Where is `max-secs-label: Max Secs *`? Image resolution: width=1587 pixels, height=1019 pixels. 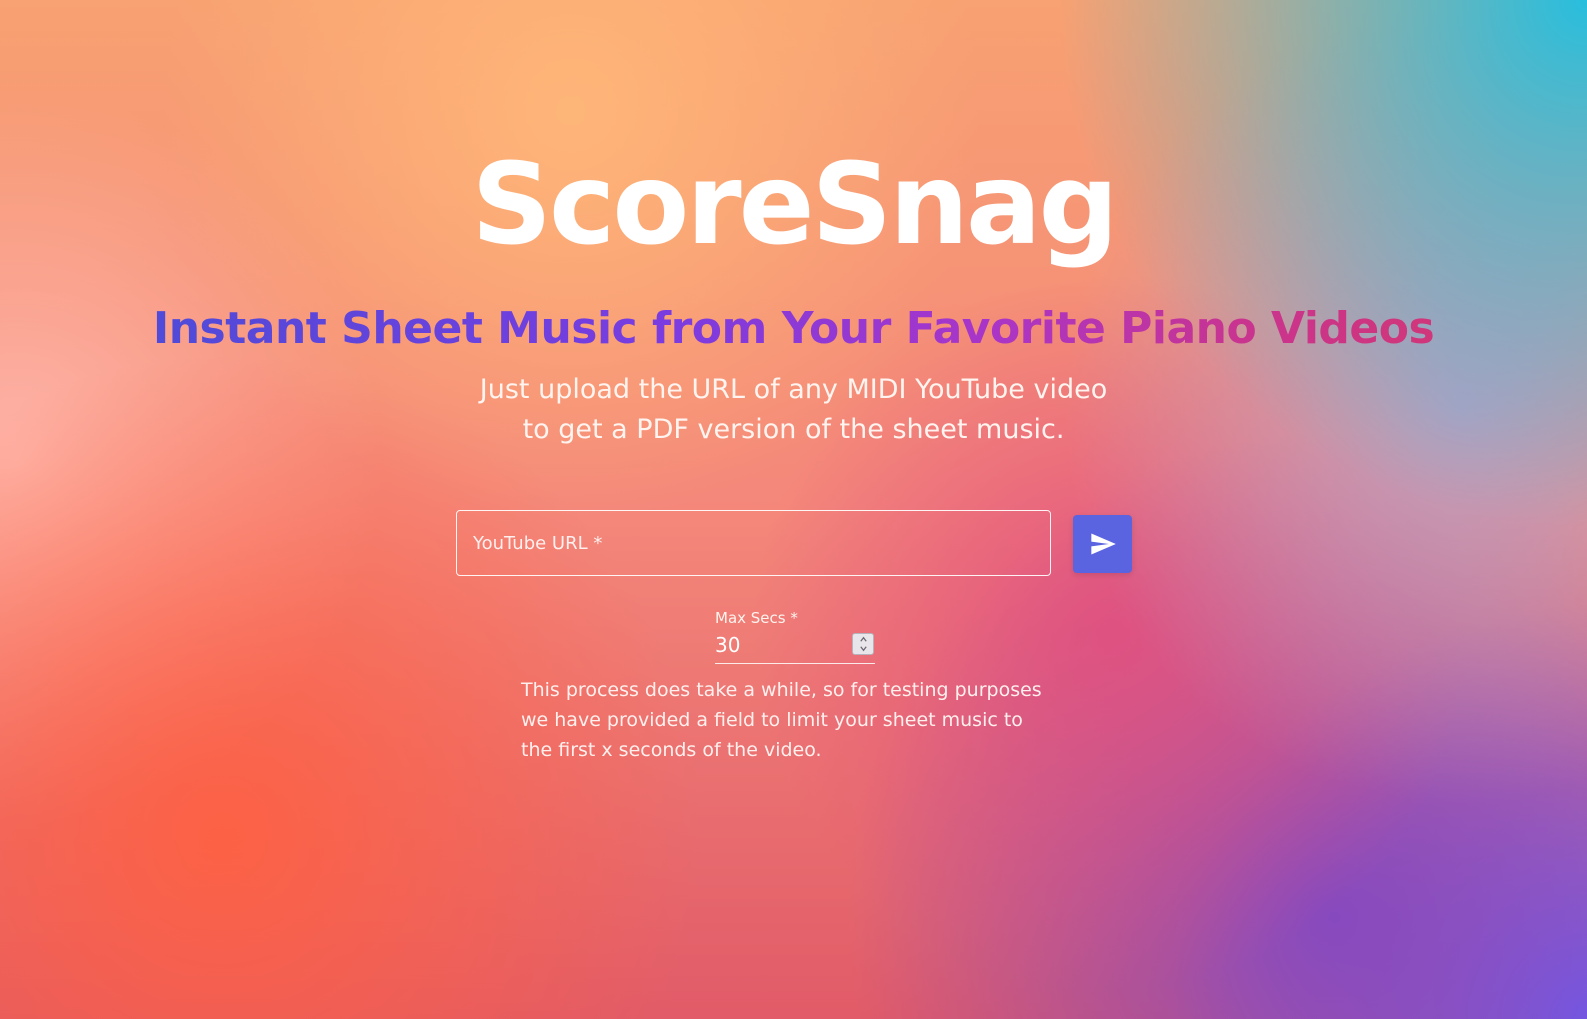
max-secs-label: Max Secs * is located at coordinates (756, 618).